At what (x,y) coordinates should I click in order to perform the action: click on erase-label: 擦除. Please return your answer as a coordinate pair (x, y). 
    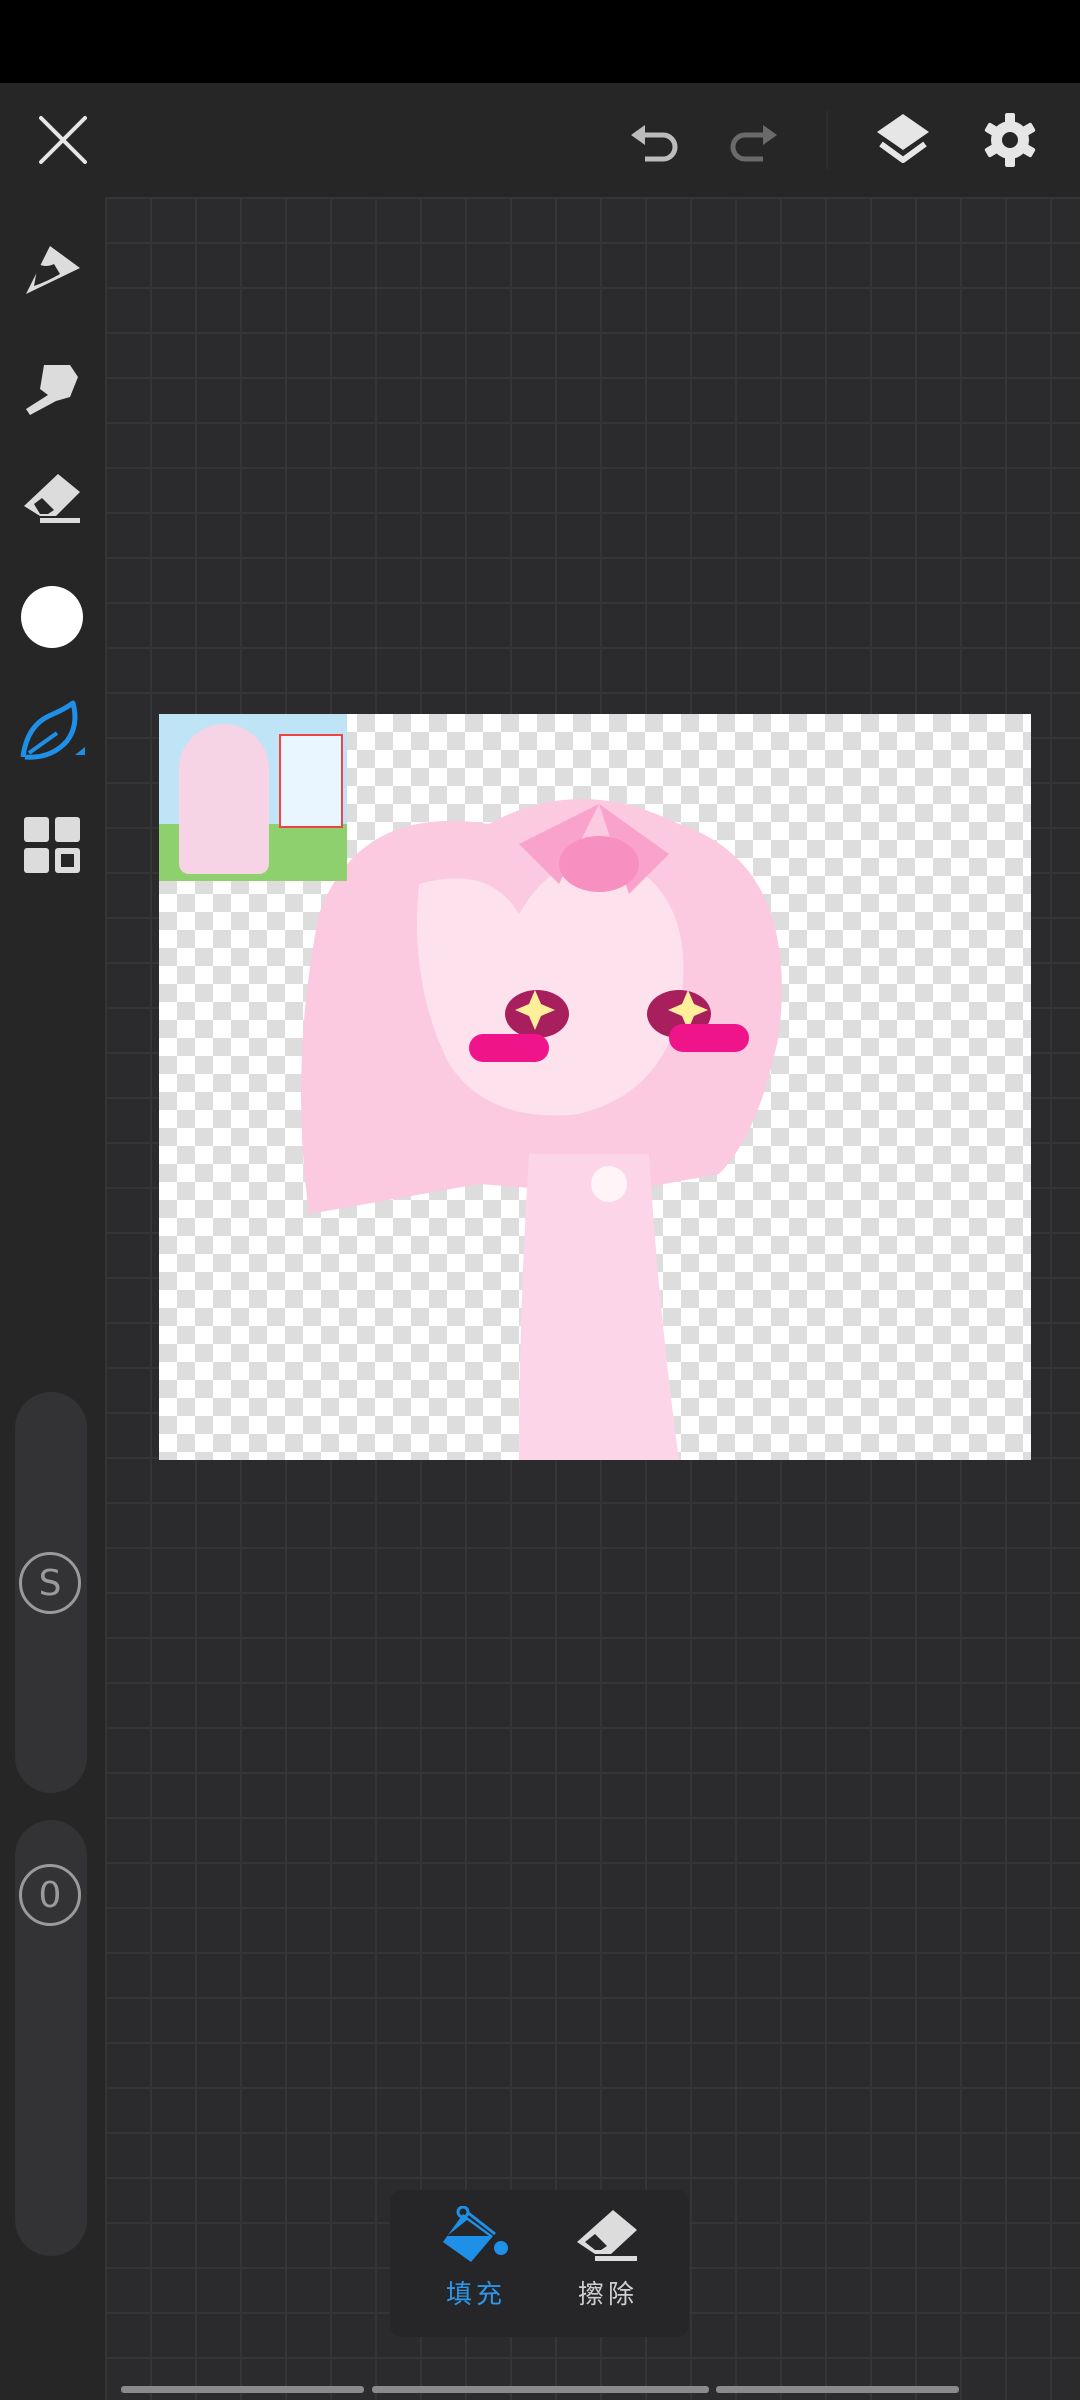
    Looking at the image, I should click on (607, 2295).